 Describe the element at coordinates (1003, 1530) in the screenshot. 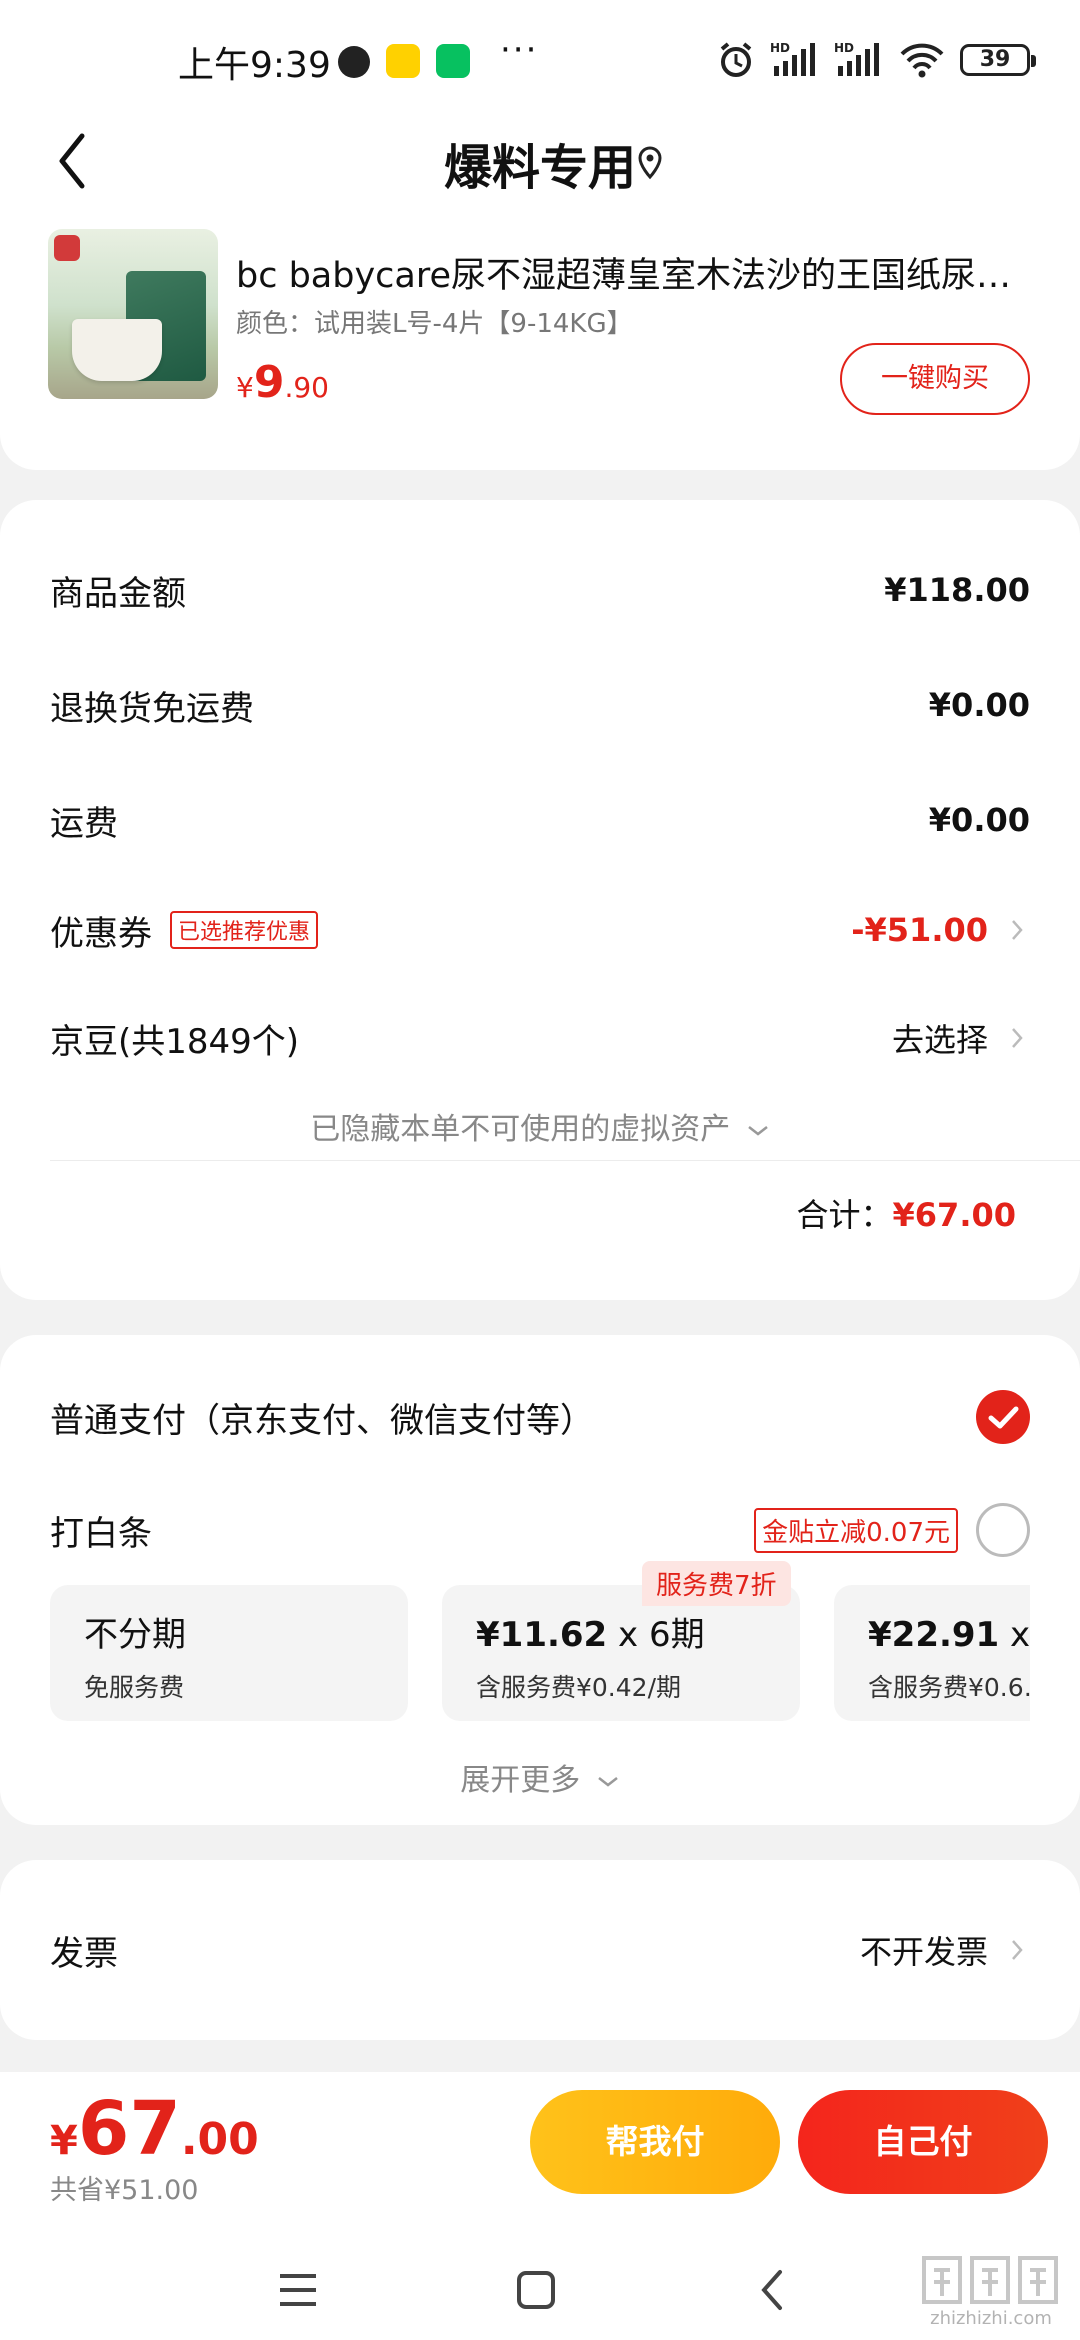

I see `baitiao-radio` at that location.